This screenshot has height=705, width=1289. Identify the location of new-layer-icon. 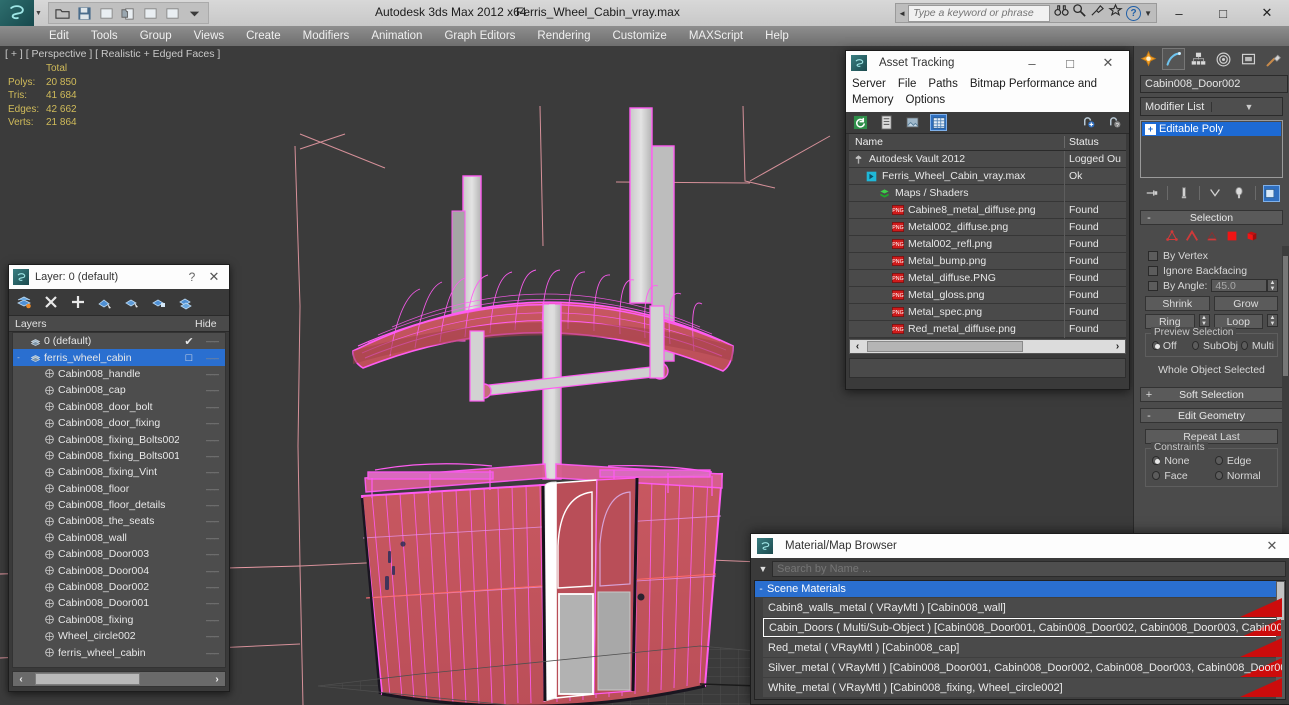
(24, 302).